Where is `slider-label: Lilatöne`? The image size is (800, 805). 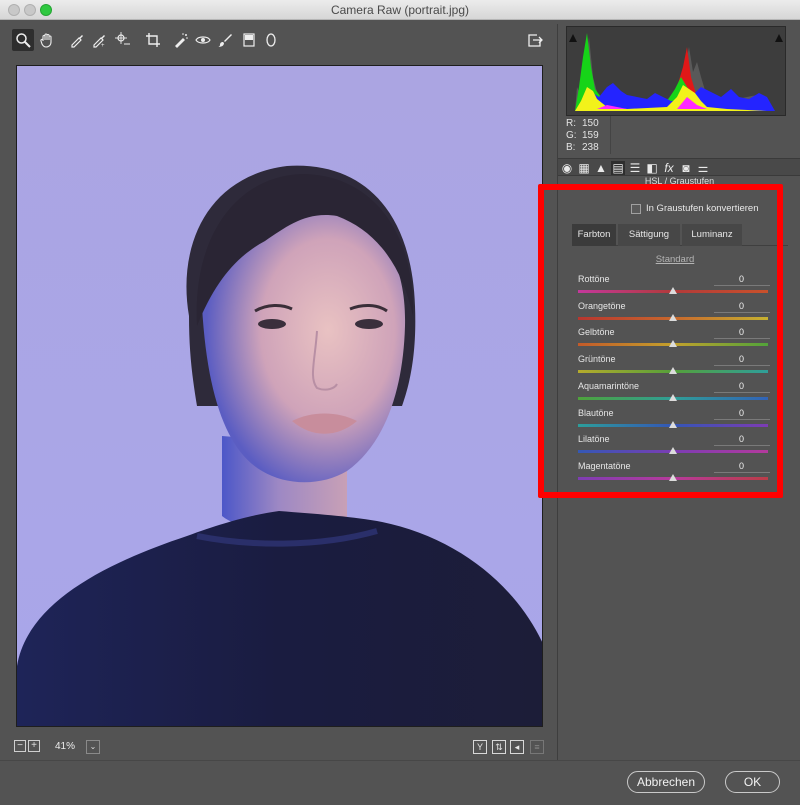 slider-label: Lilatöne is located at coordinates (594, 439).